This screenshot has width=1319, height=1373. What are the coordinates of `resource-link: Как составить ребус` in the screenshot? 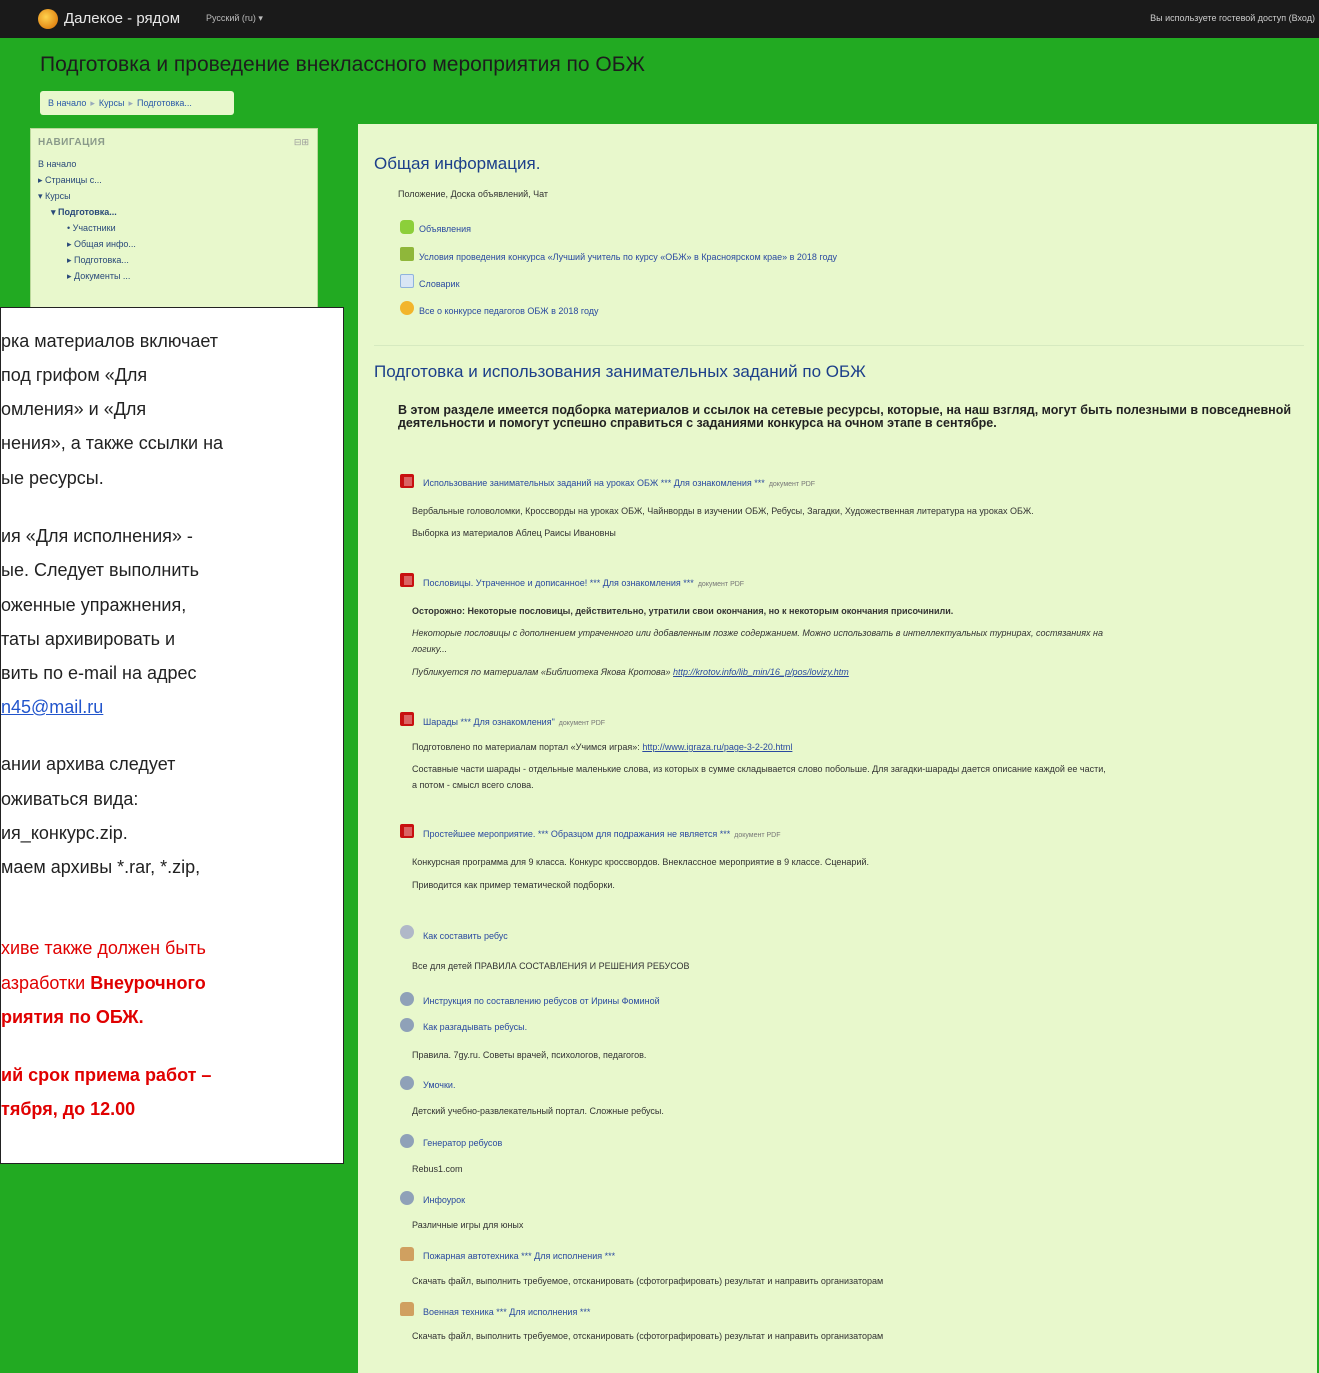 It's located at (465, 936).